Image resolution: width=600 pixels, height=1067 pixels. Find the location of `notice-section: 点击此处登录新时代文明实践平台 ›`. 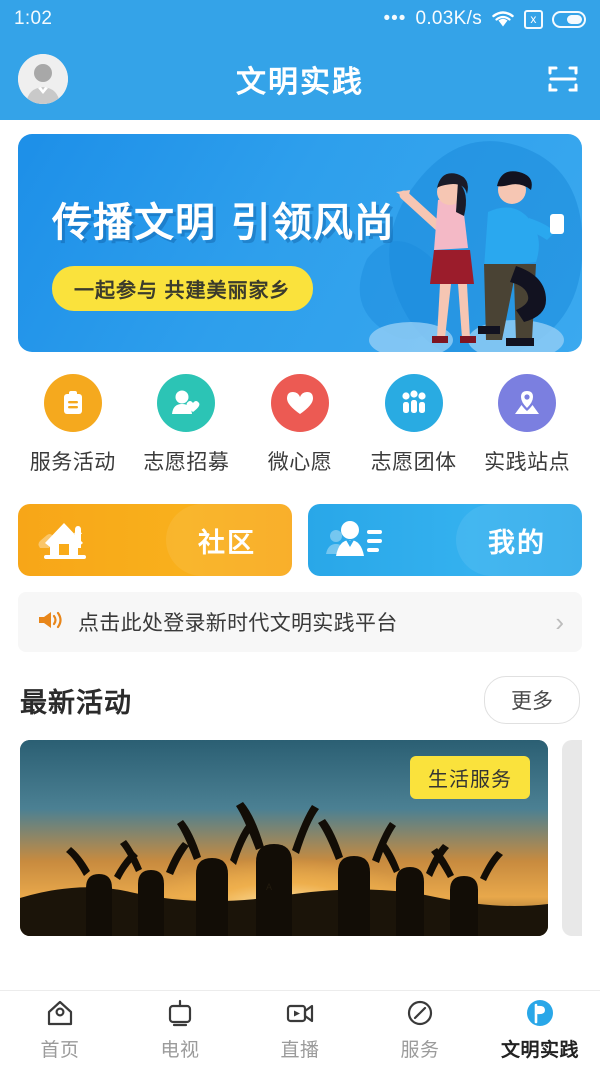

notice-section: 点击此处登录新时代文明实践平台 › is located at coordinates (300, 614).